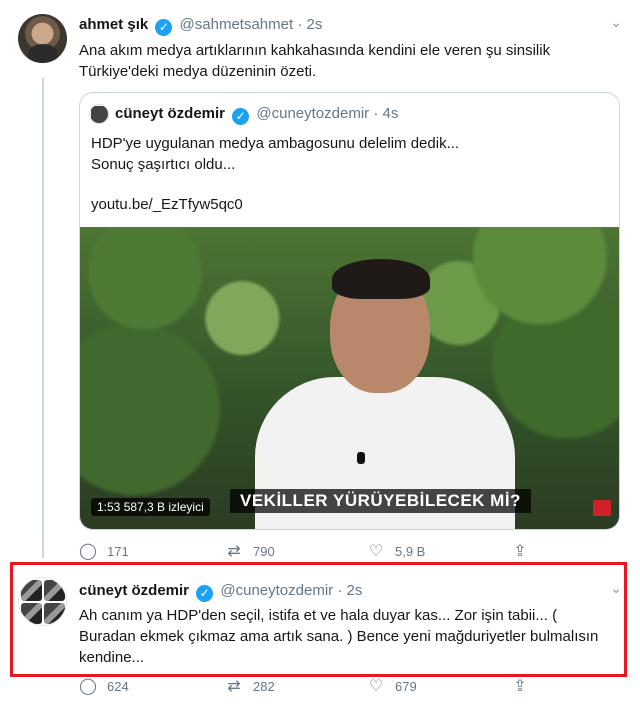  Describe the element at coordinates (234, 686) in the screenshot. I see `retweet-icon: ⇄` at that location.